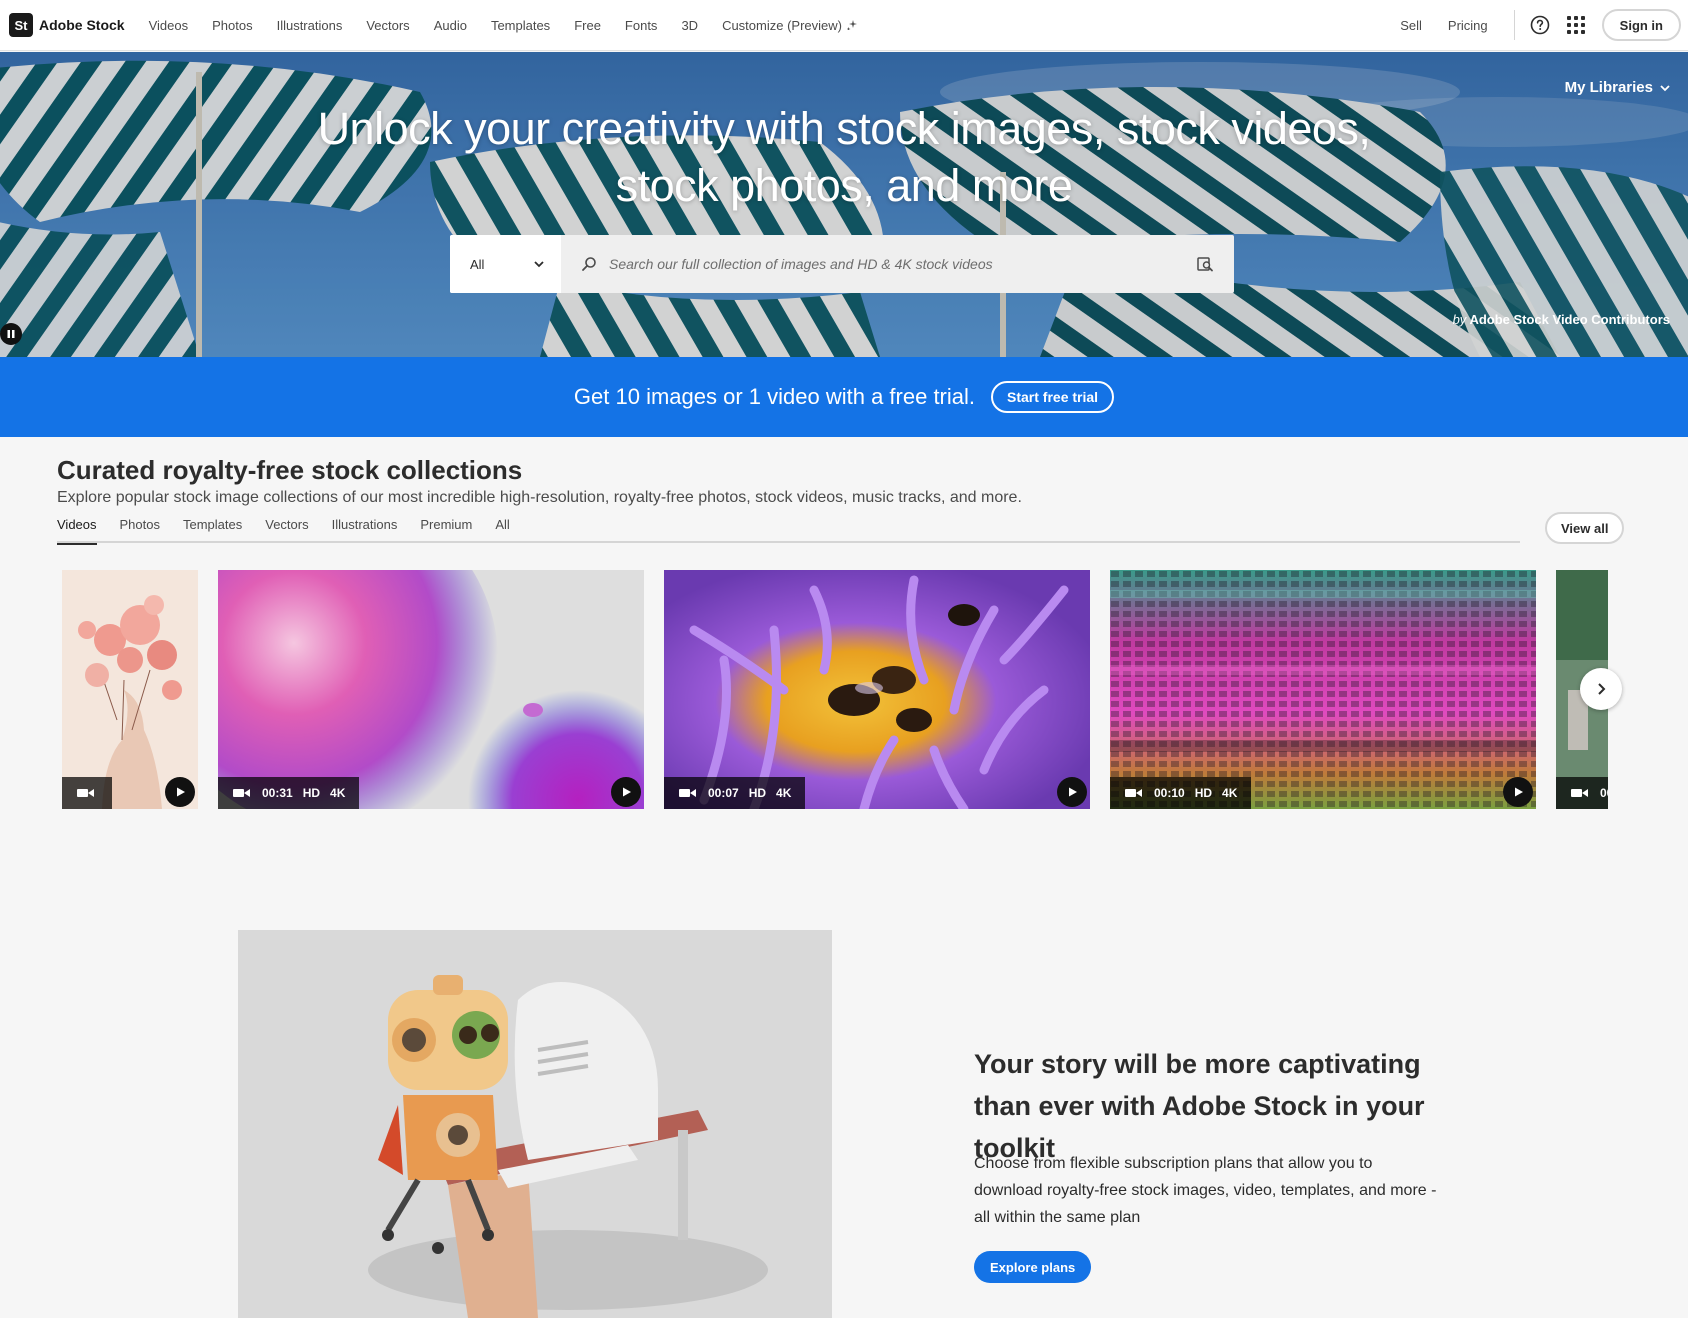  What do you see at coordinates (844, 185) in the screenshot?
I see `hero-title-line2: stock photos, and more` at bounding box center [844, 185].